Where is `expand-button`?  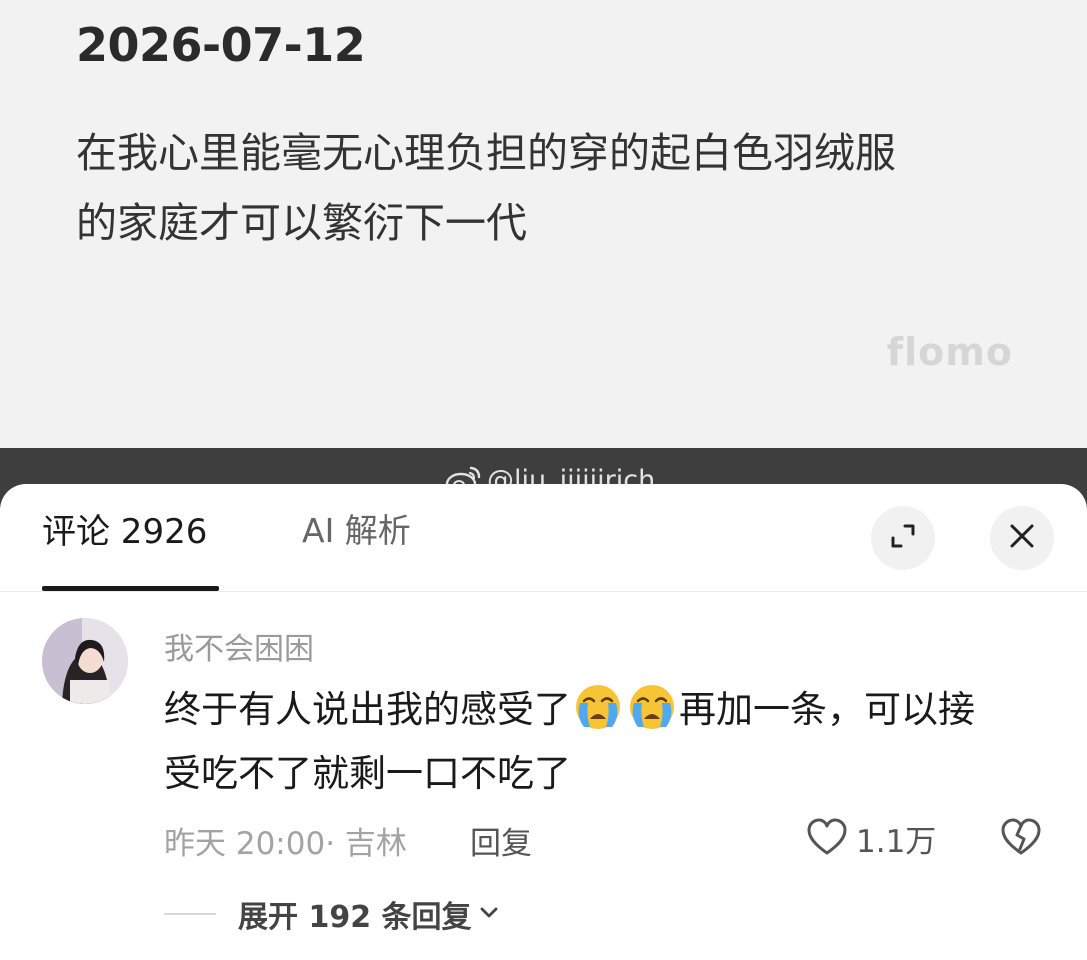 expand-button is located at coordinates (903, 538).